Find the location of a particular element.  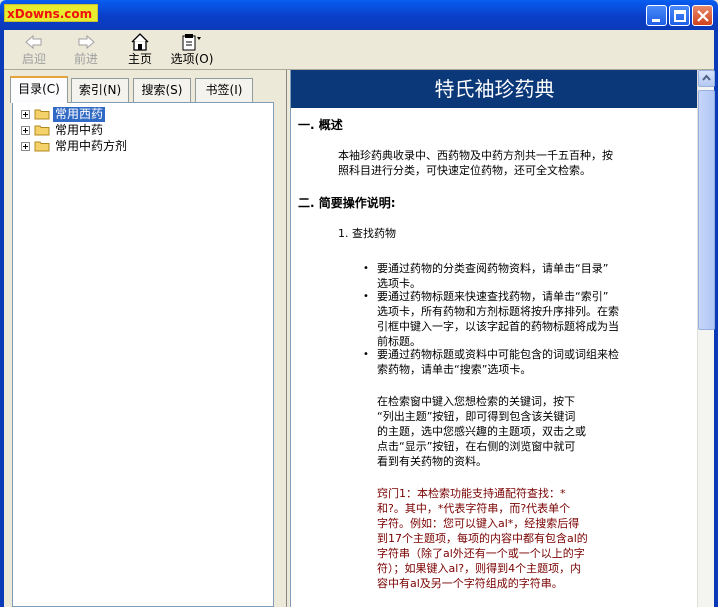

list-item-heading: 1. 查找药物 is located at coordinates (367, 233).